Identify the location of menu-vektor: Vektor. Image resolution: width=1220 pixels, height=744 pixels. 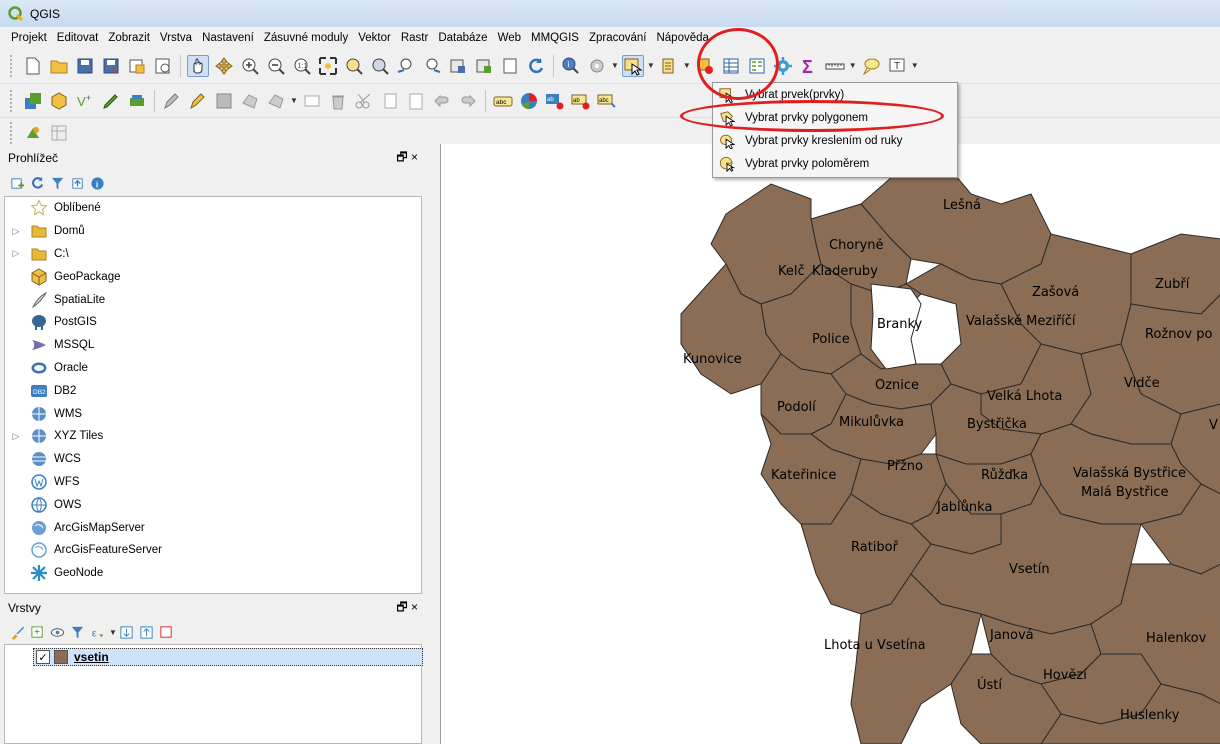
(374, 38).